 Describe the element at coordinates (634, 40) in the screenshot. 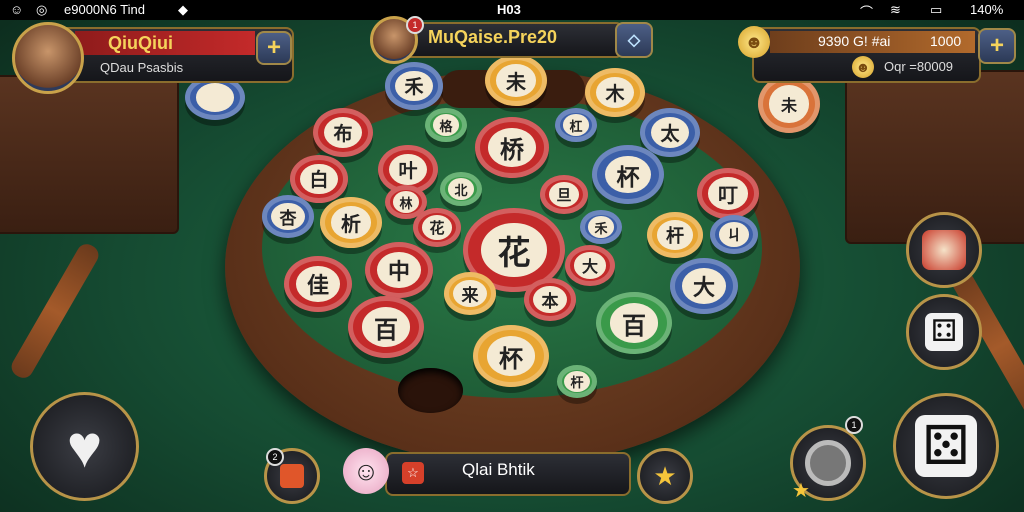

I see `tag-icon: ◇` at that location.